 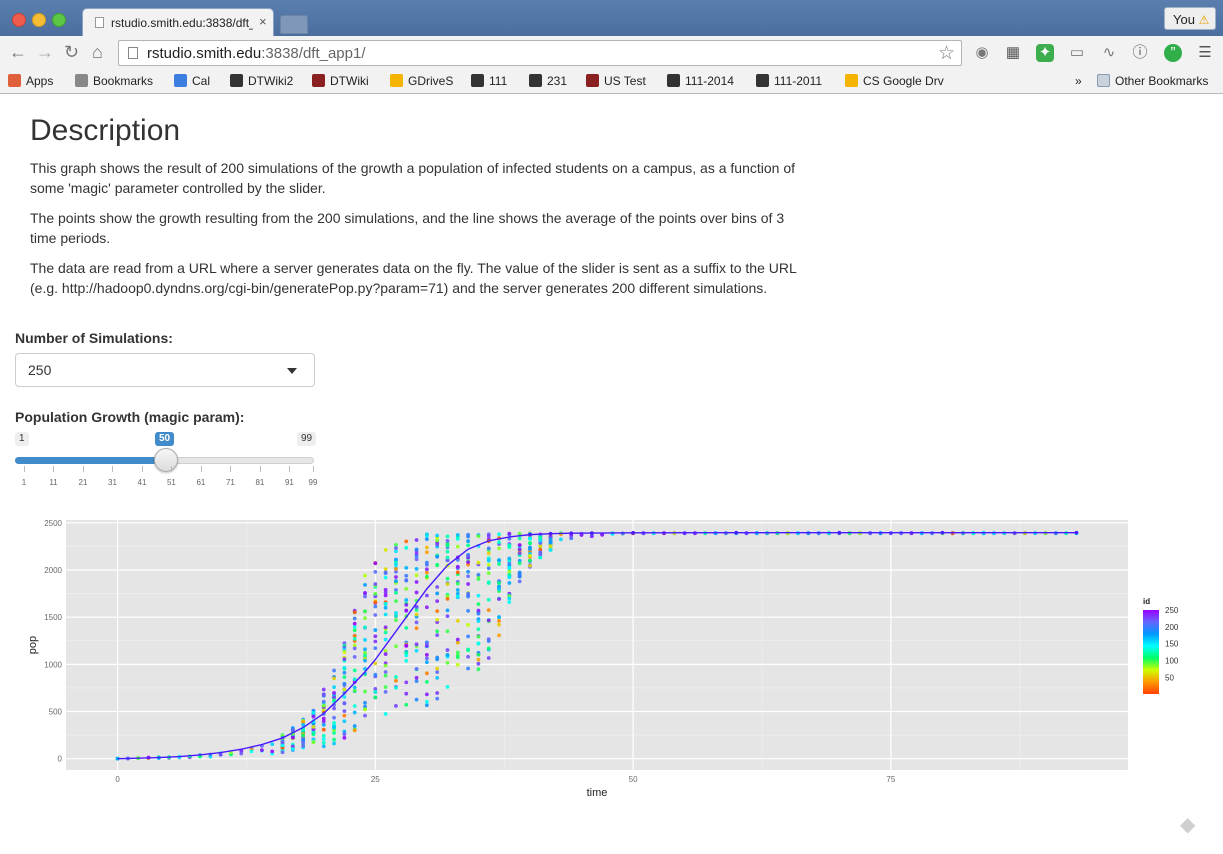 What do you see at coordinates (71, 52) in the screenshot?
I see `reload-icon: ↻` at bounding box center [71, 52].